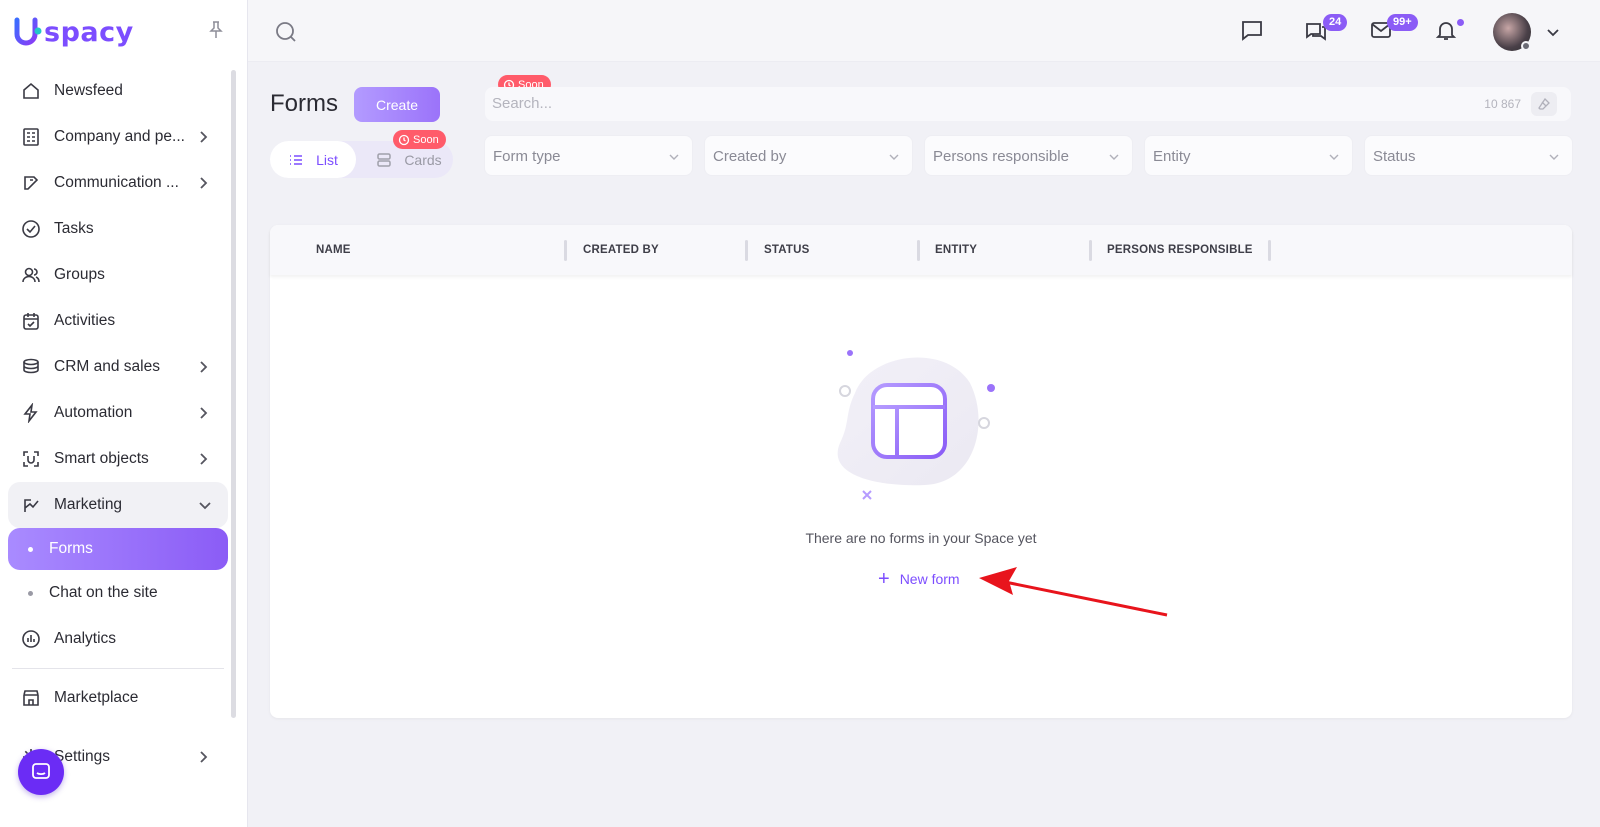 This screenshot has width=1600, height=827. What do you see at coordinates (1172, 156) in the screenshot?
I see `filter-label: Entity` at bounding box center [1172, 156].